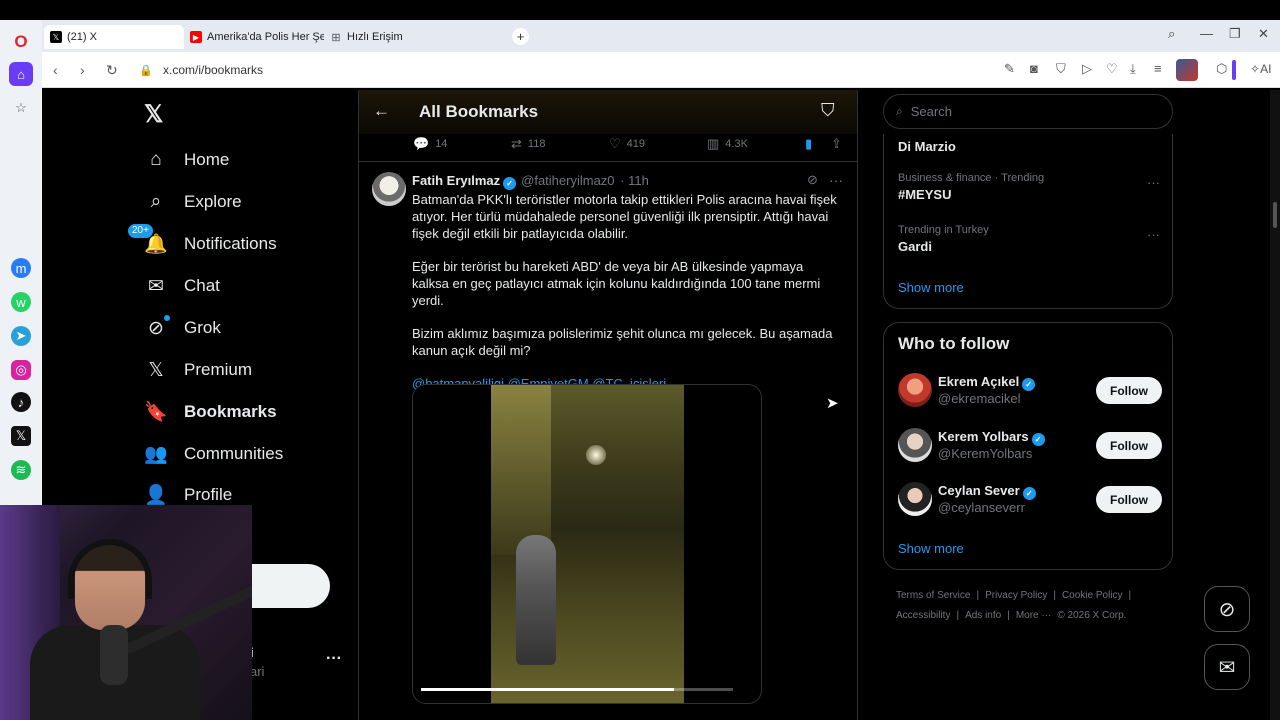 Image resolution: width=1280 pixels, height=720 pixels. I want to click on trend-item: Di Marzio, so click(927, 145).